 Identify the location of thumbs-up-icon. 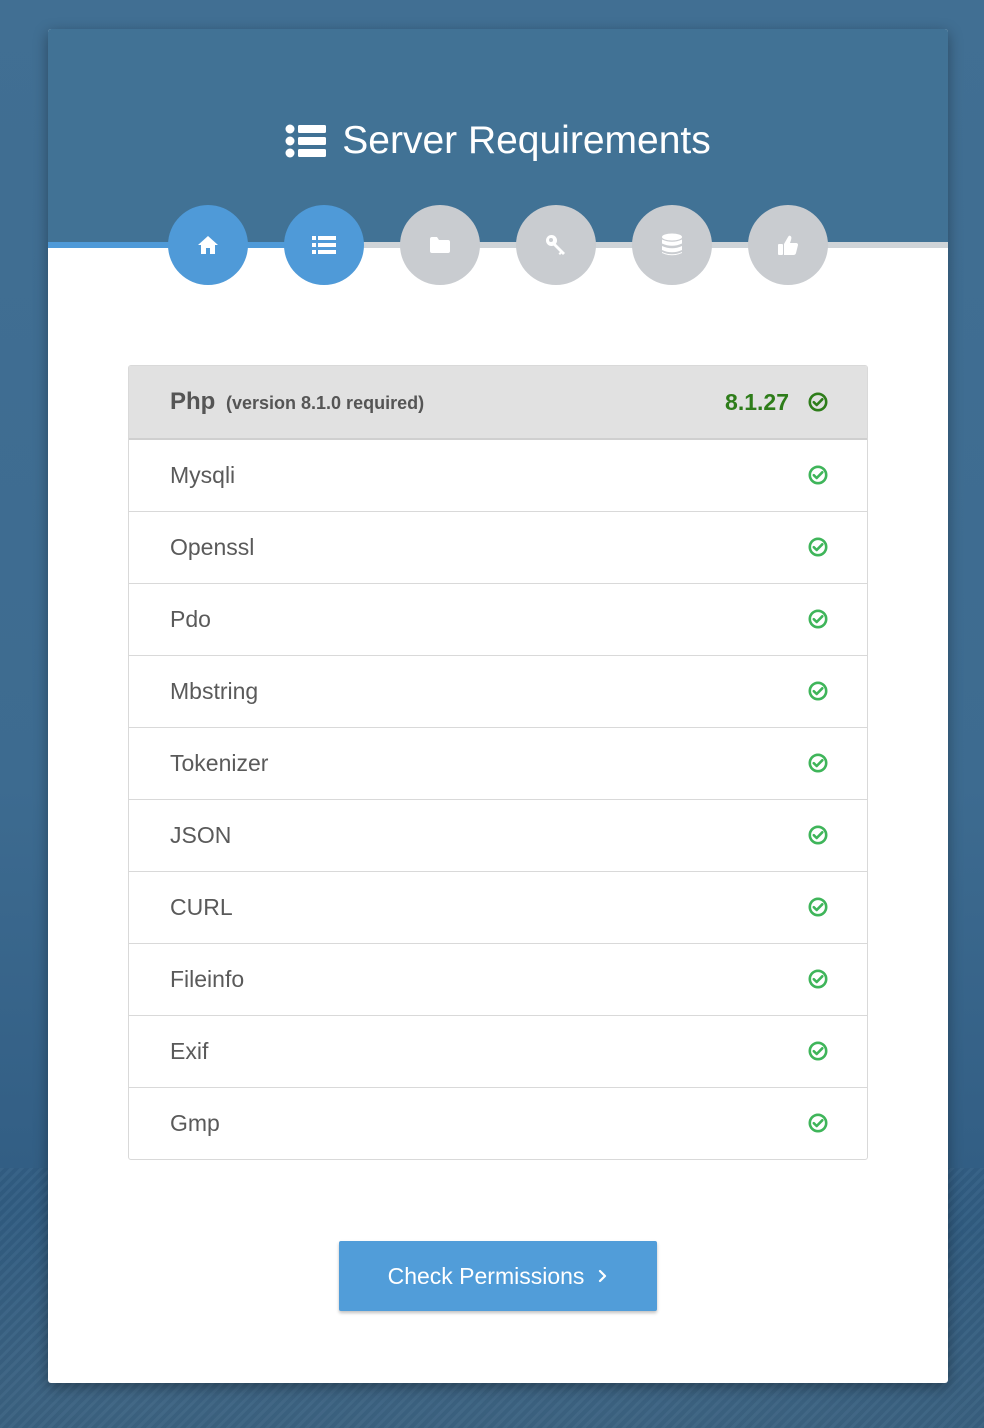
(788, 245).